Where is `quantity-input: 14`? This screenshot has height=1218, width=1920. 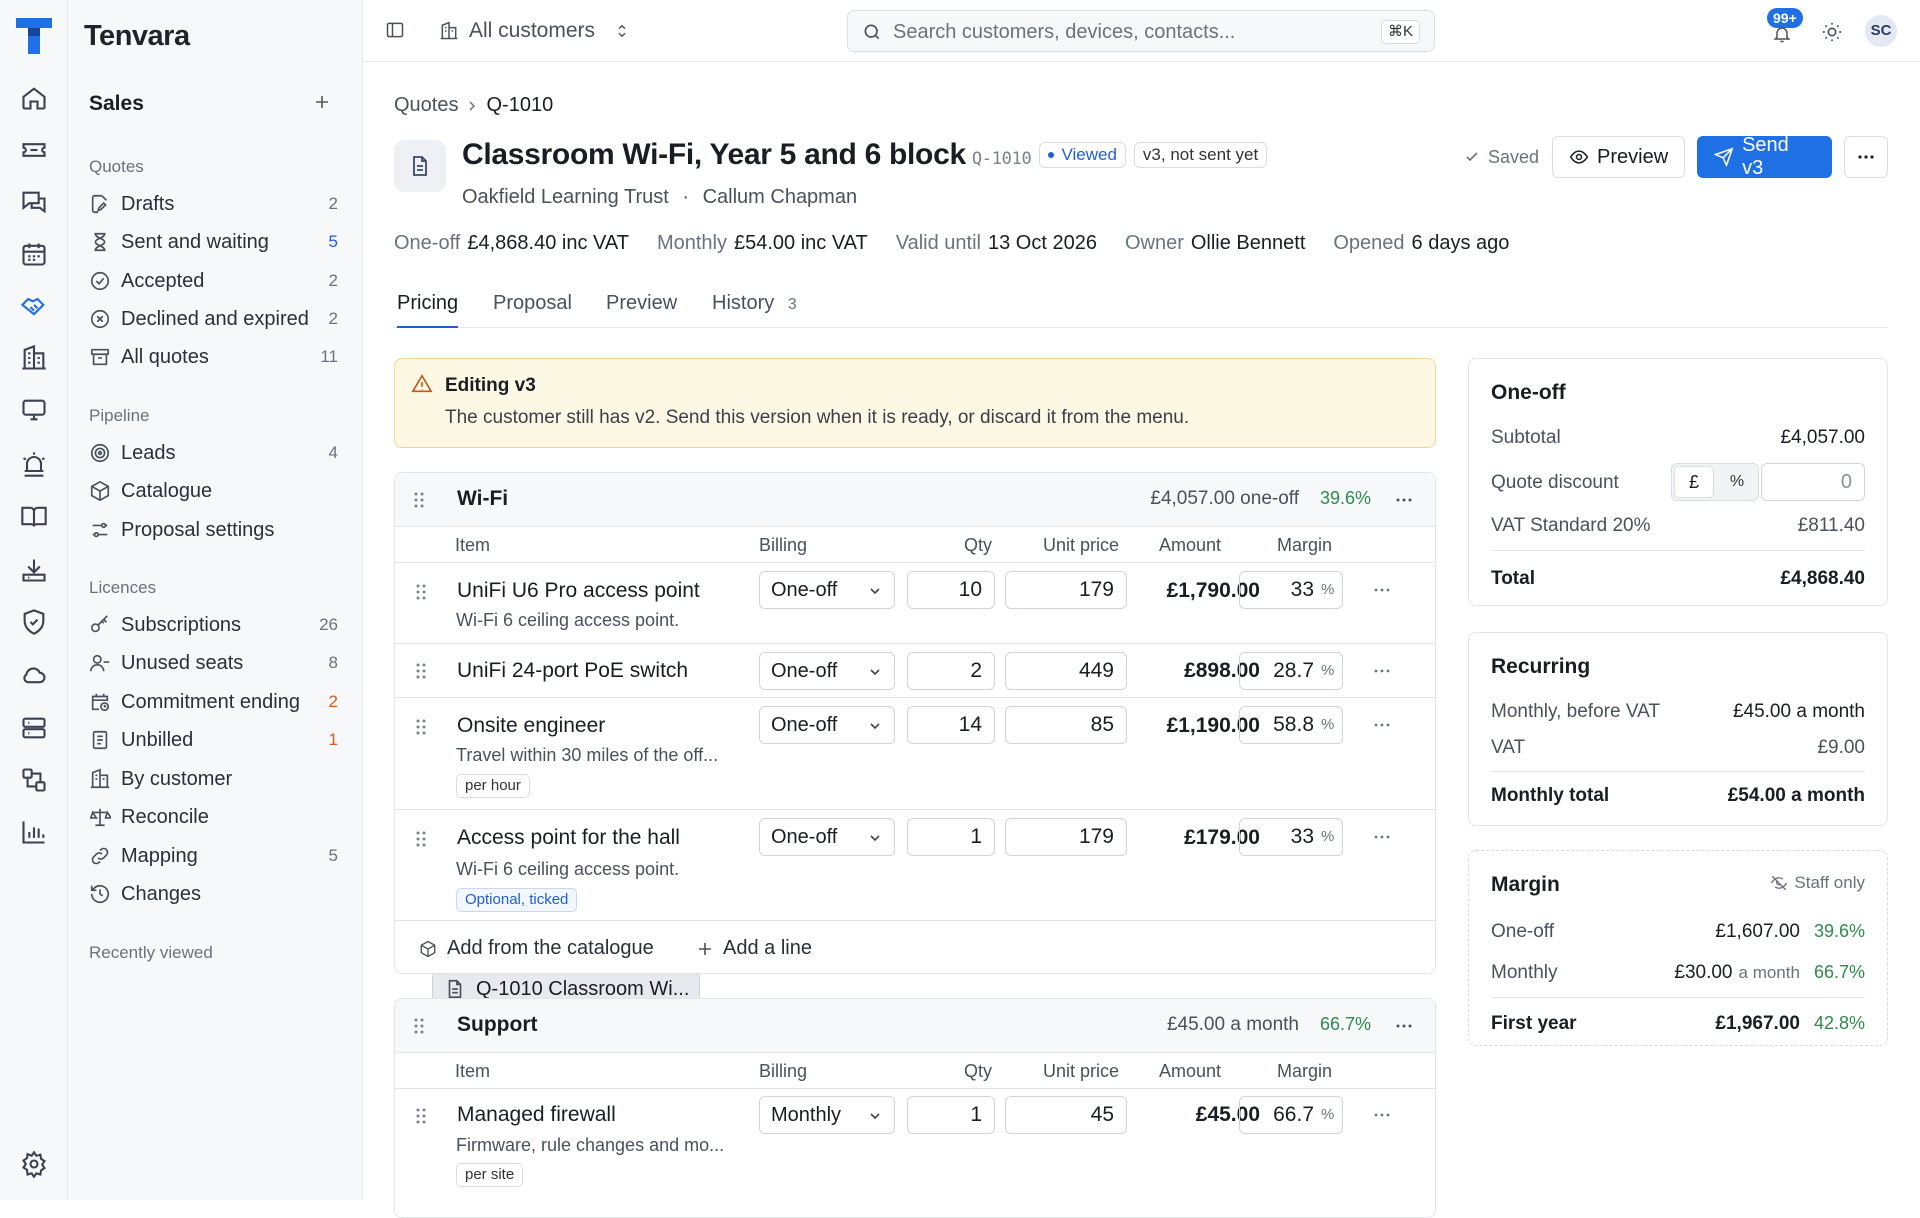 quantity-input: 14 is located at coordinates (951, 725).